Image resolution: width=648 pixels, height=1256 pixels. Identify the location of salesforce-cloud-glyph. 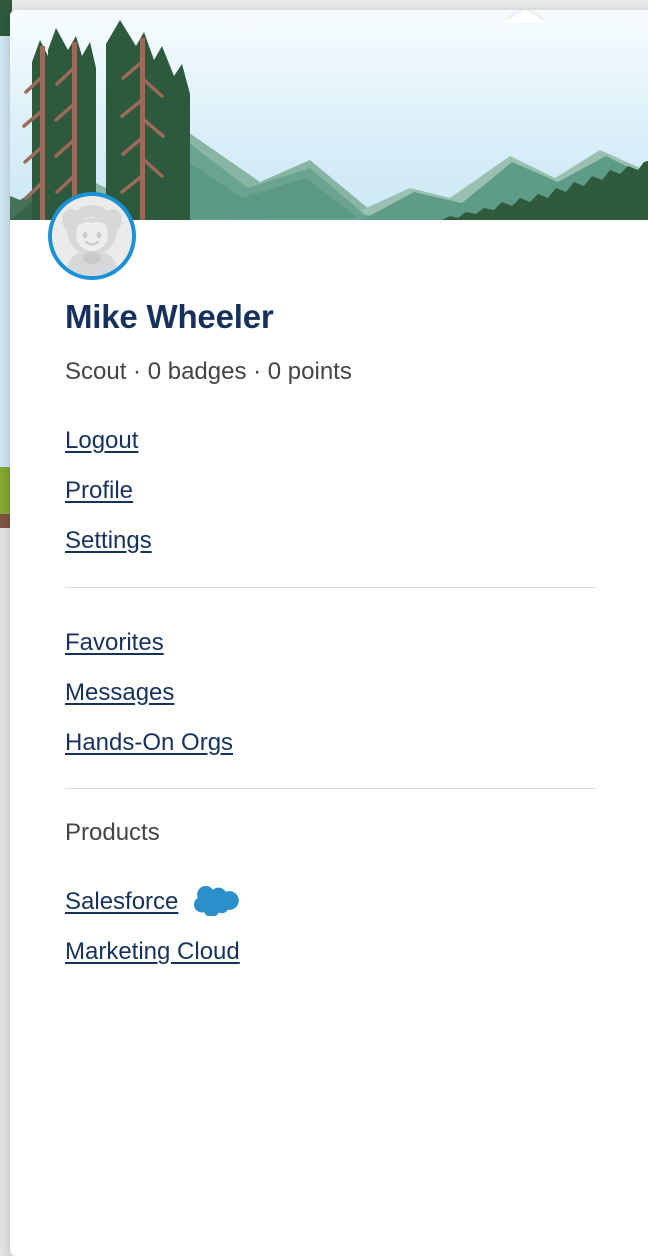
(217, 901).